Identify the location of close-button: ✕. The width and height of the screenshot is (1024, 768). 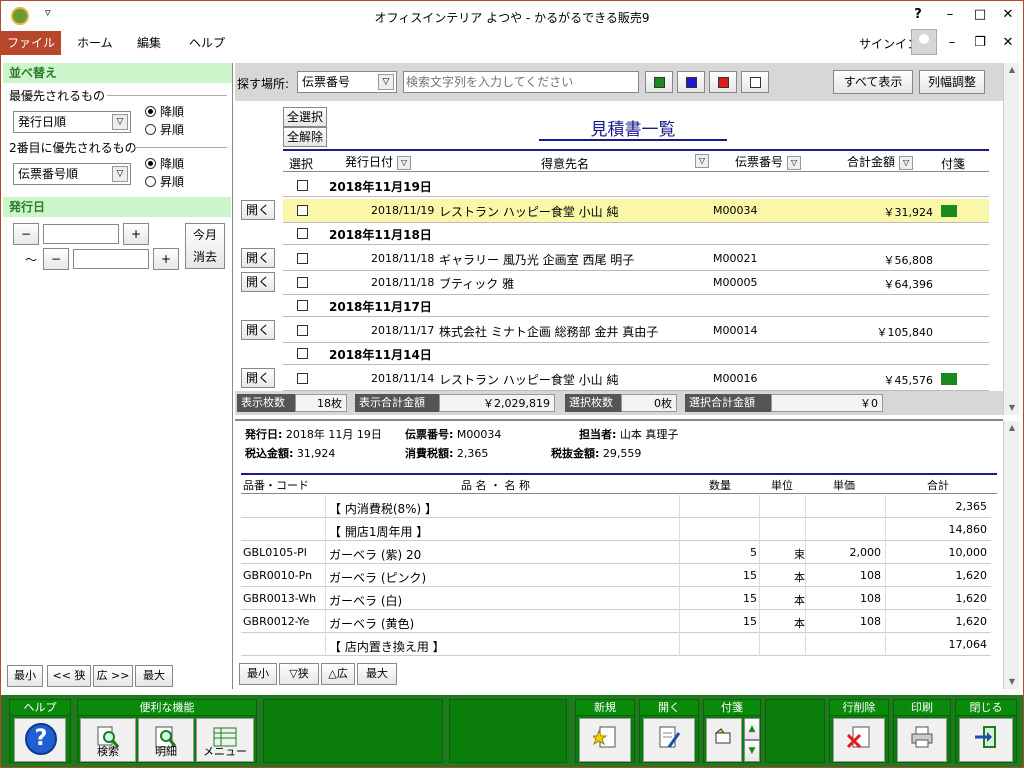
(1008, 15).